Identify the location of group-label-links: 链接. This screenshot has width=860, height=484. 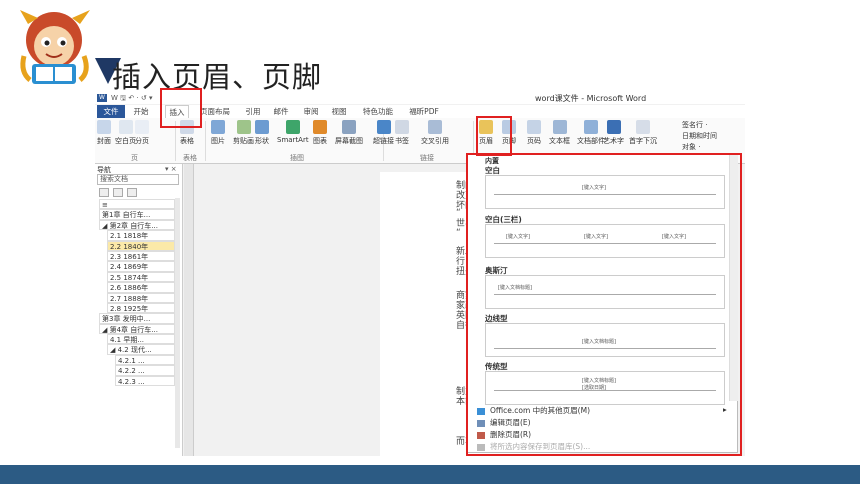
(427, 158).